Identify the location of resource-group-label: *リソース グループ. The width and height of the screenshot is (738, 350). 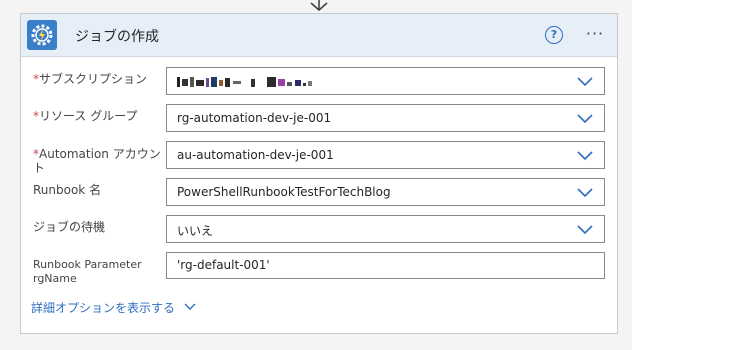
(85, 116).